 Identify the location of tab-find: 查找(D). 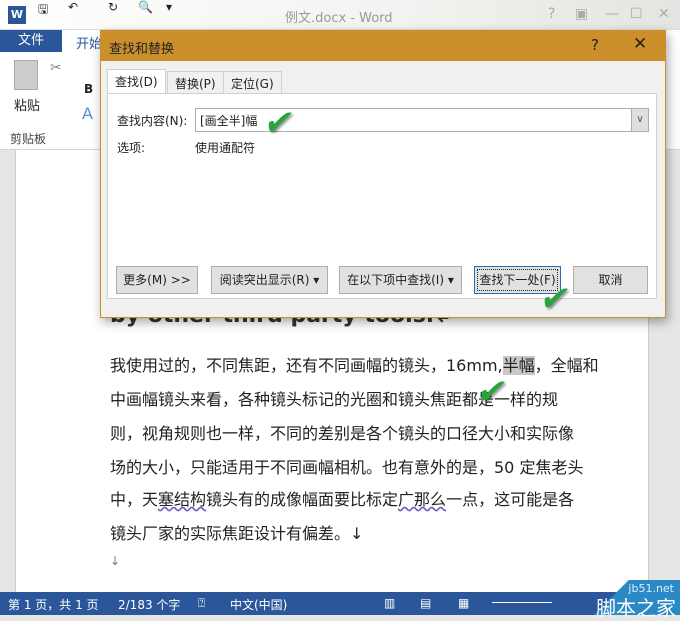
(136, 81).